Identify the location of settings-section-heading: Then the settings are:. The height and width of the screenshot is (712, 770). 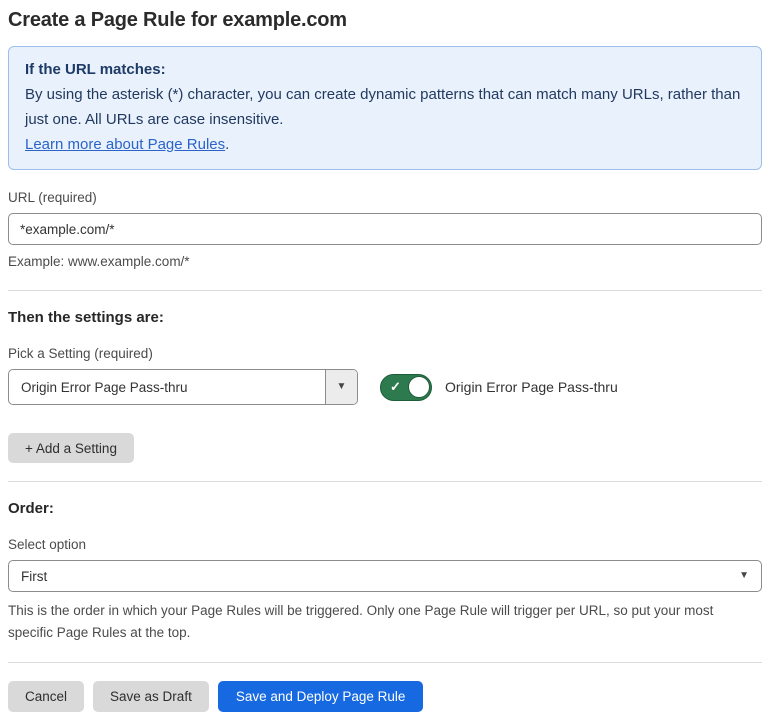
(86, 317).